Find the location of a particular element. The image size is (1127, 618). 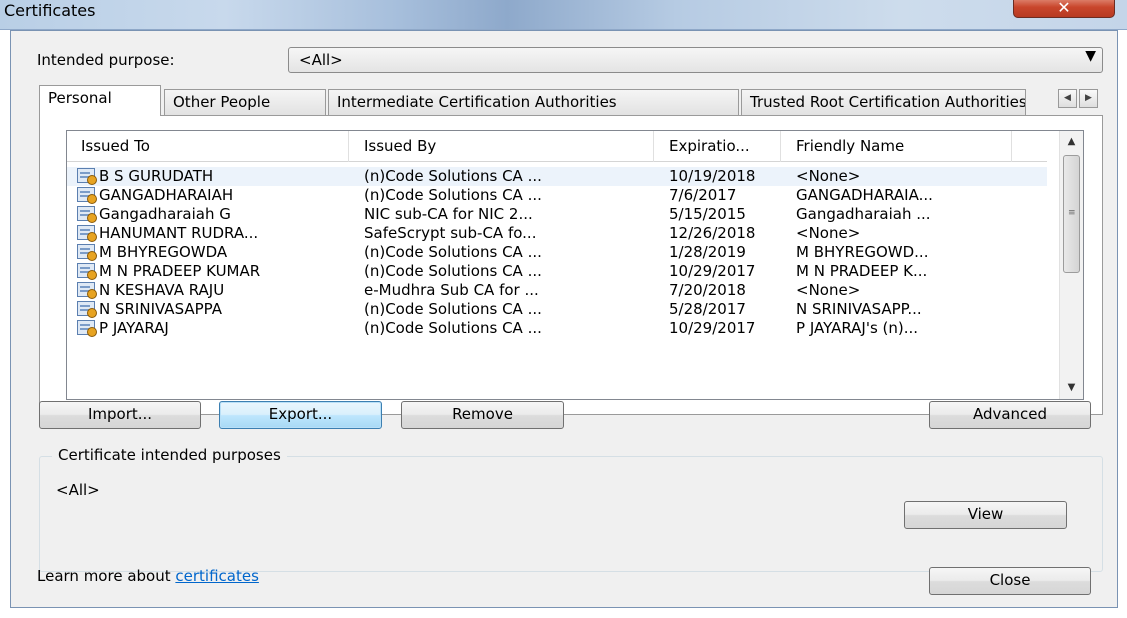

column-issued-by: Issued By is located at coordinates (502, 146).